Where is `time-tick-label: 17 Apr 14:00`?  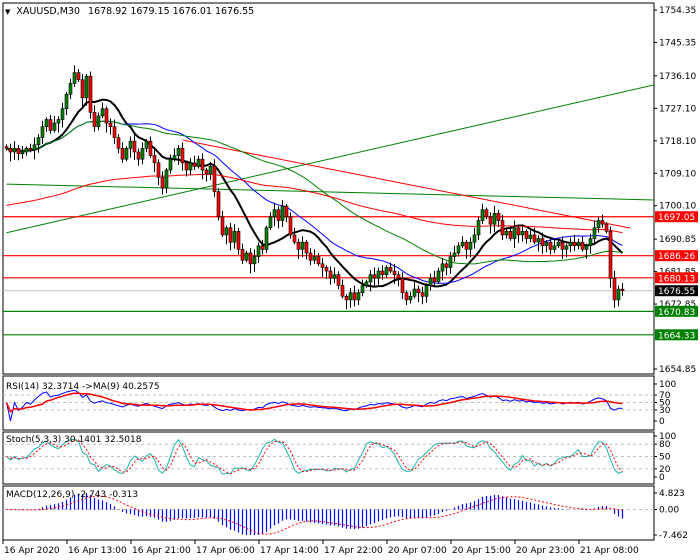 time-tick-label: 17 Apr 14:00 is located at coordinates (289, 551).